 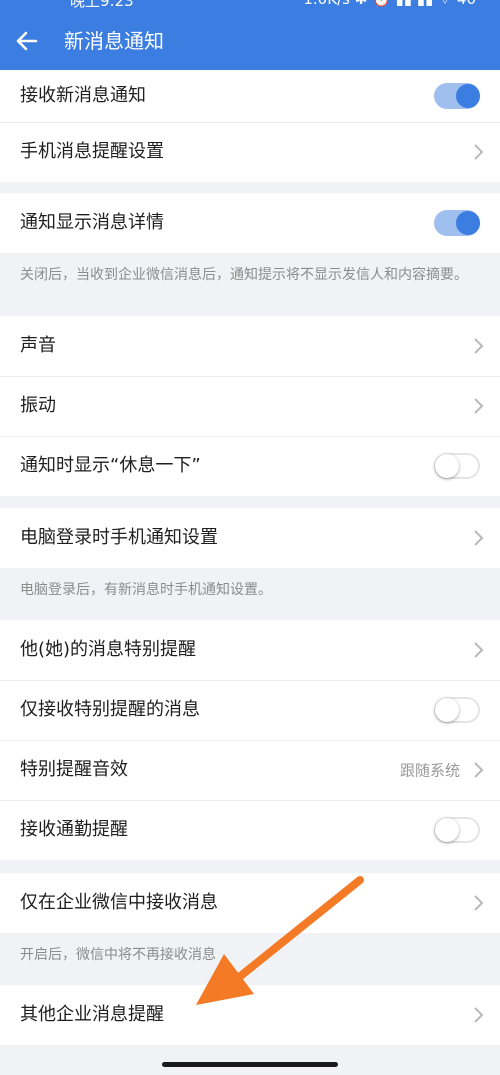 I want to click on back-button, so click(x=27, y=41).